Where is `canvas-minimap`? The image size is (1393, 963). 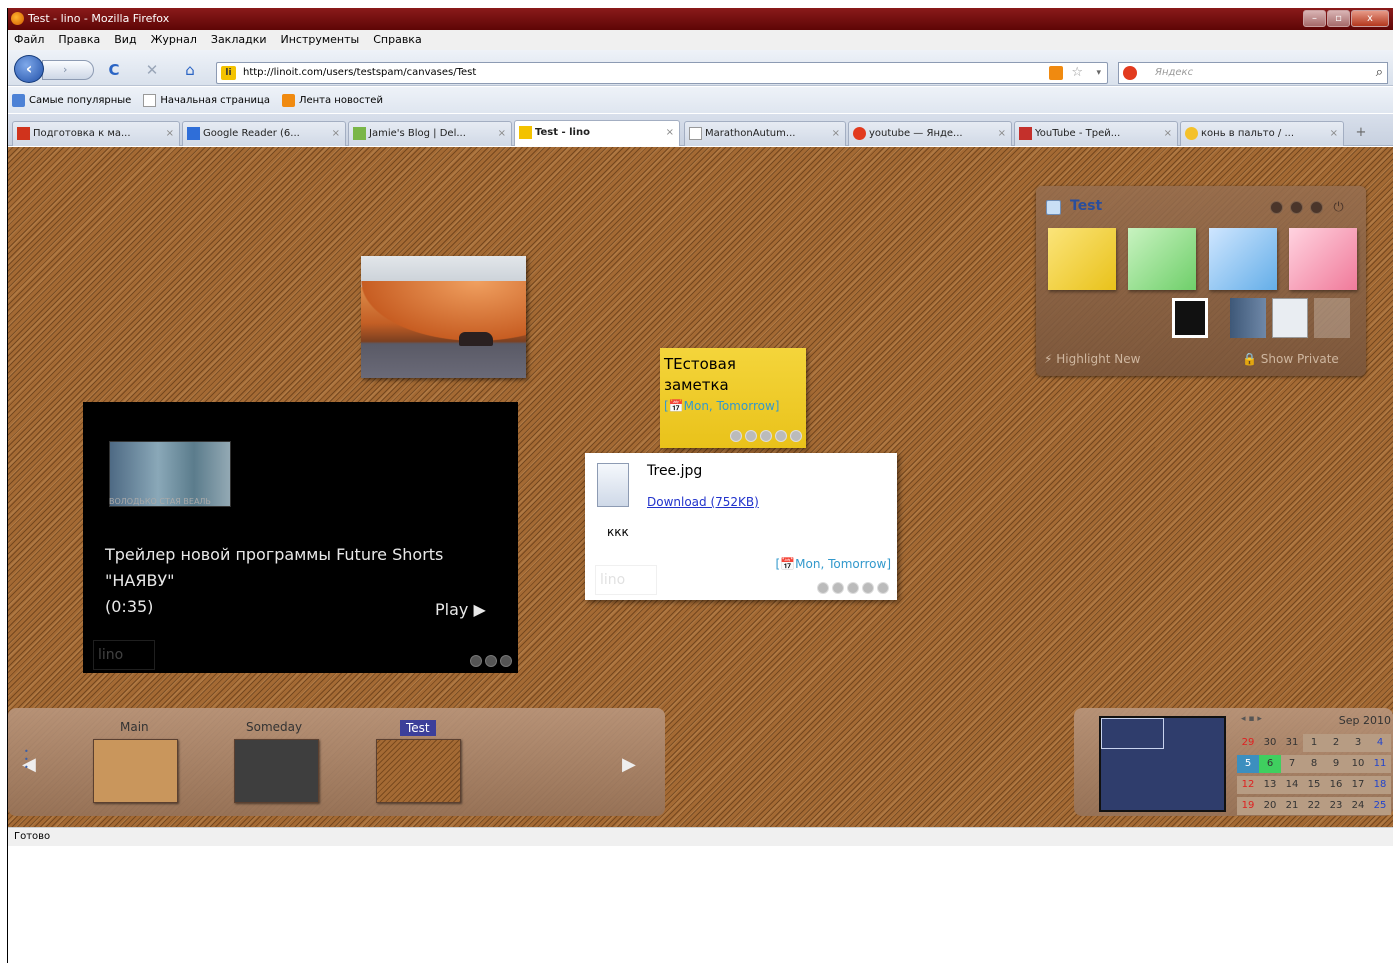 canvas-minimap is located at coordinates (1162, 764).